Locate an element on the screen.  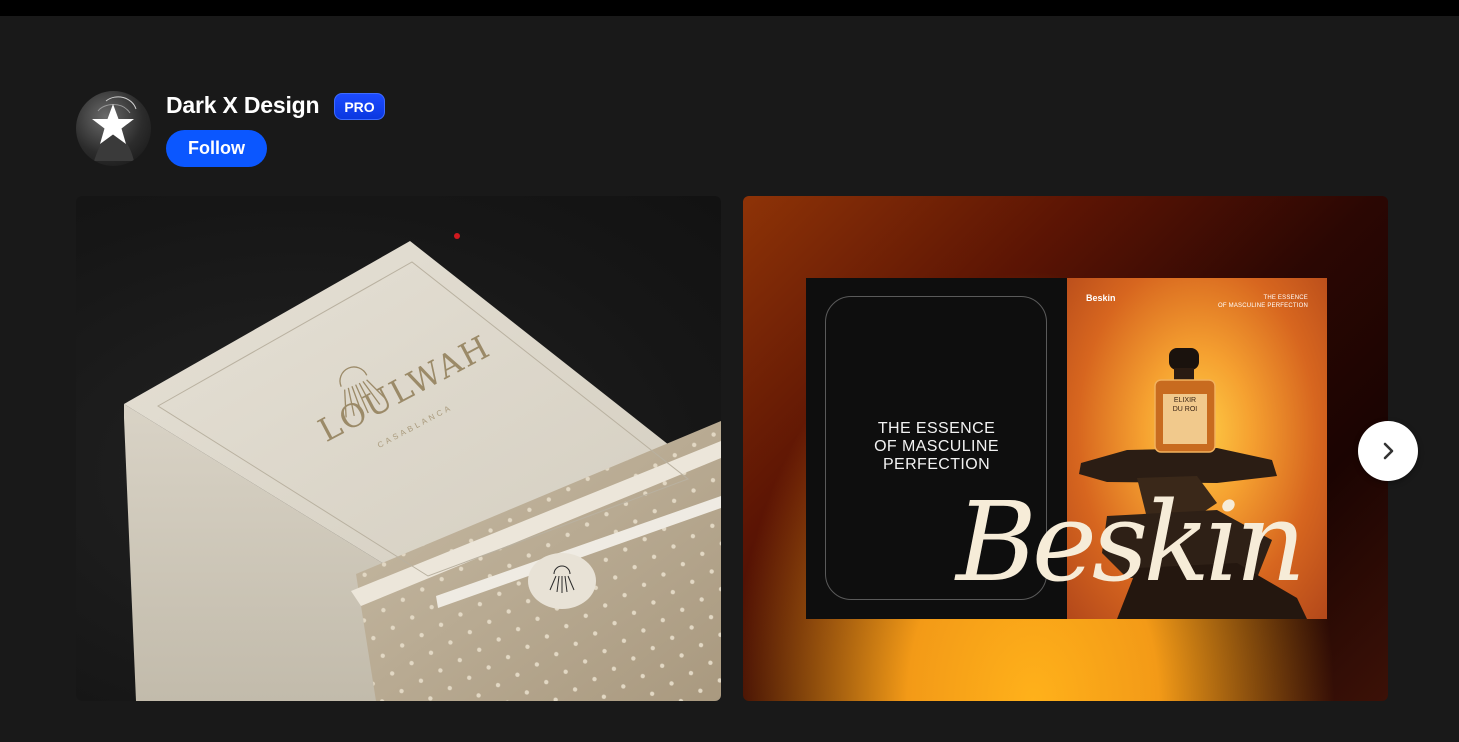
follow-button: Follow is located at coordinates (216, 148).